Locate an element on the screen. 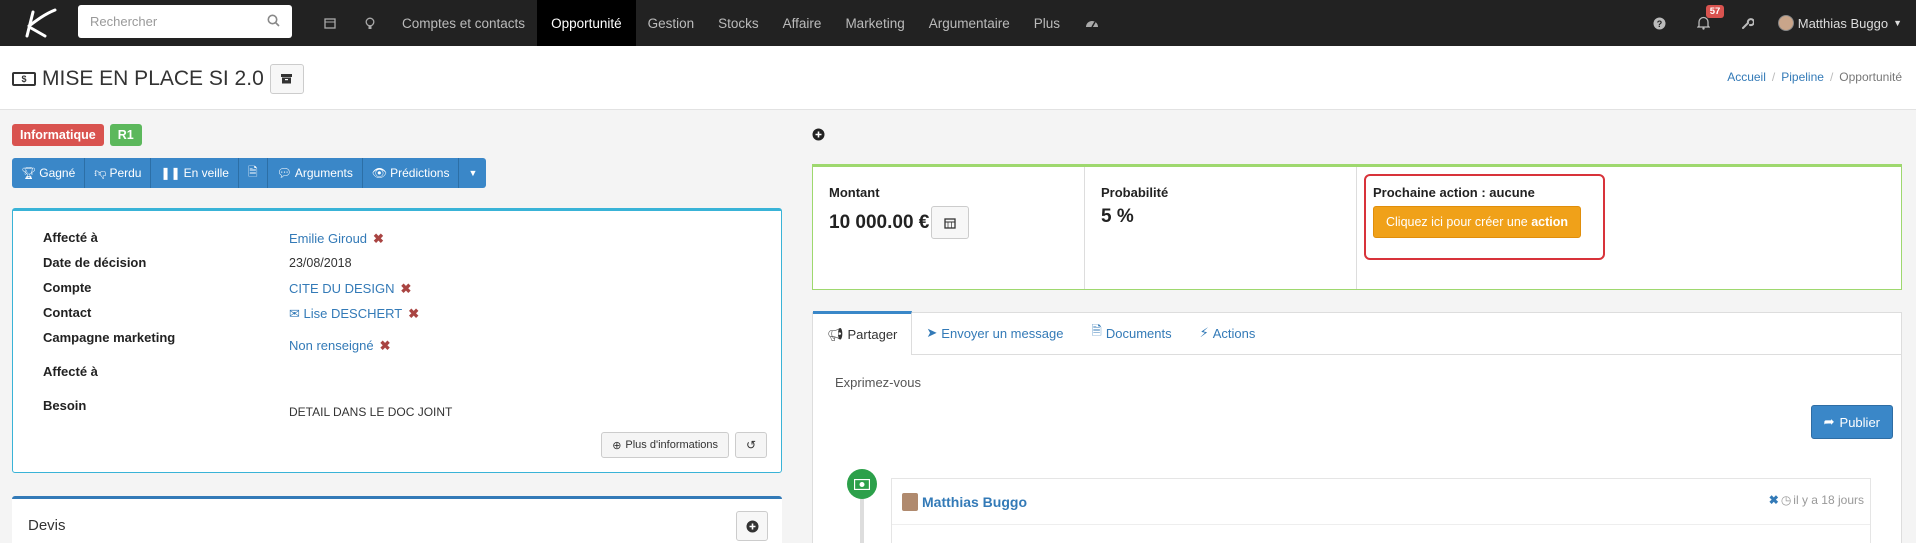 The height and width of the screenshot is (543, 1916). clock-icon: ◷ is located at coordinates (1786, 500).